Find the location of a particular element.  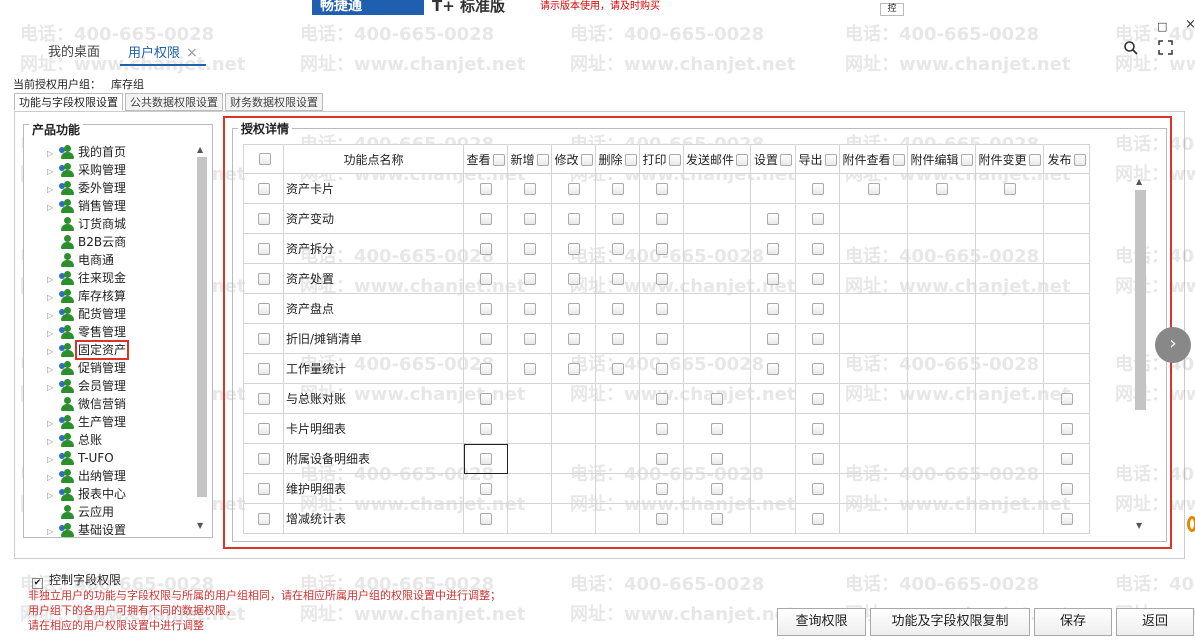

tree-item: ▷ 销售管理 is located at coordinates (86, 206).